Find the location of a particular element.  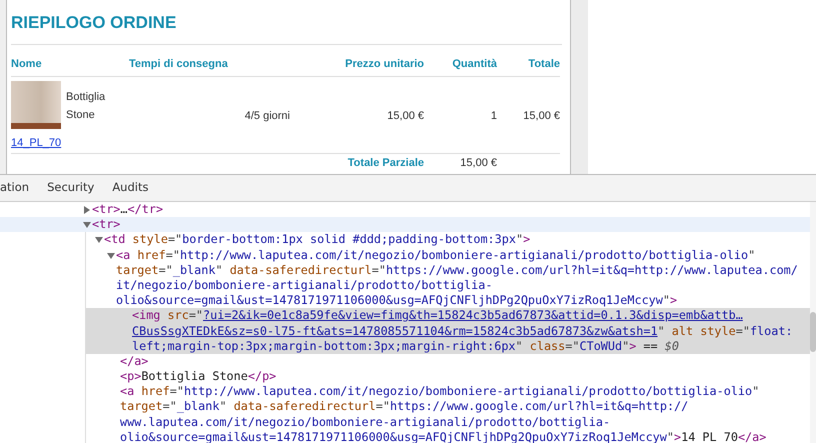

dom-node: </a> is located at coordinates (448, 362).